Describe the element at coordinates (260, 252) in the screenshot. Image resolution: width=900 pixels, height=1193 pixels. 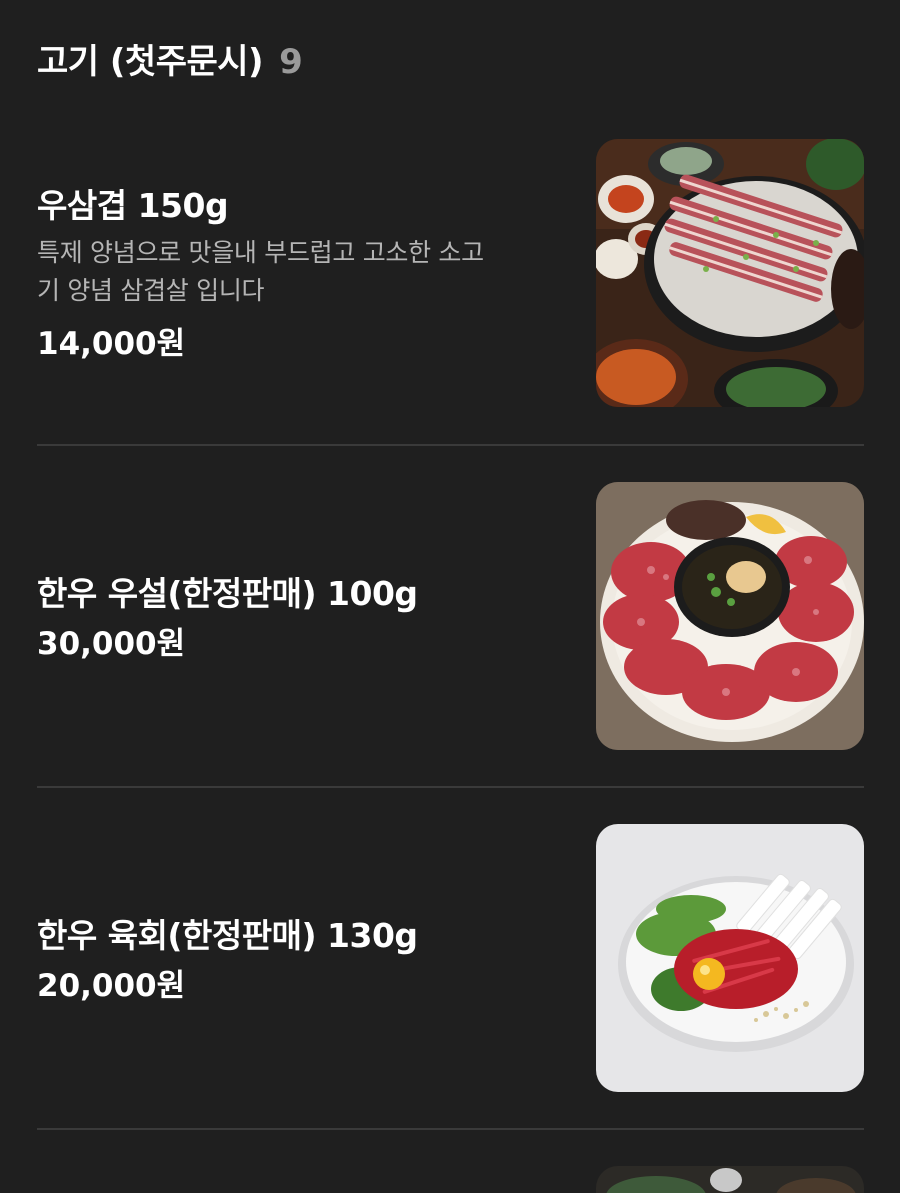
I see `menu-item-description-line: 특제 양념으로 맛을내 부드럽고 고소한 소고` at that location.